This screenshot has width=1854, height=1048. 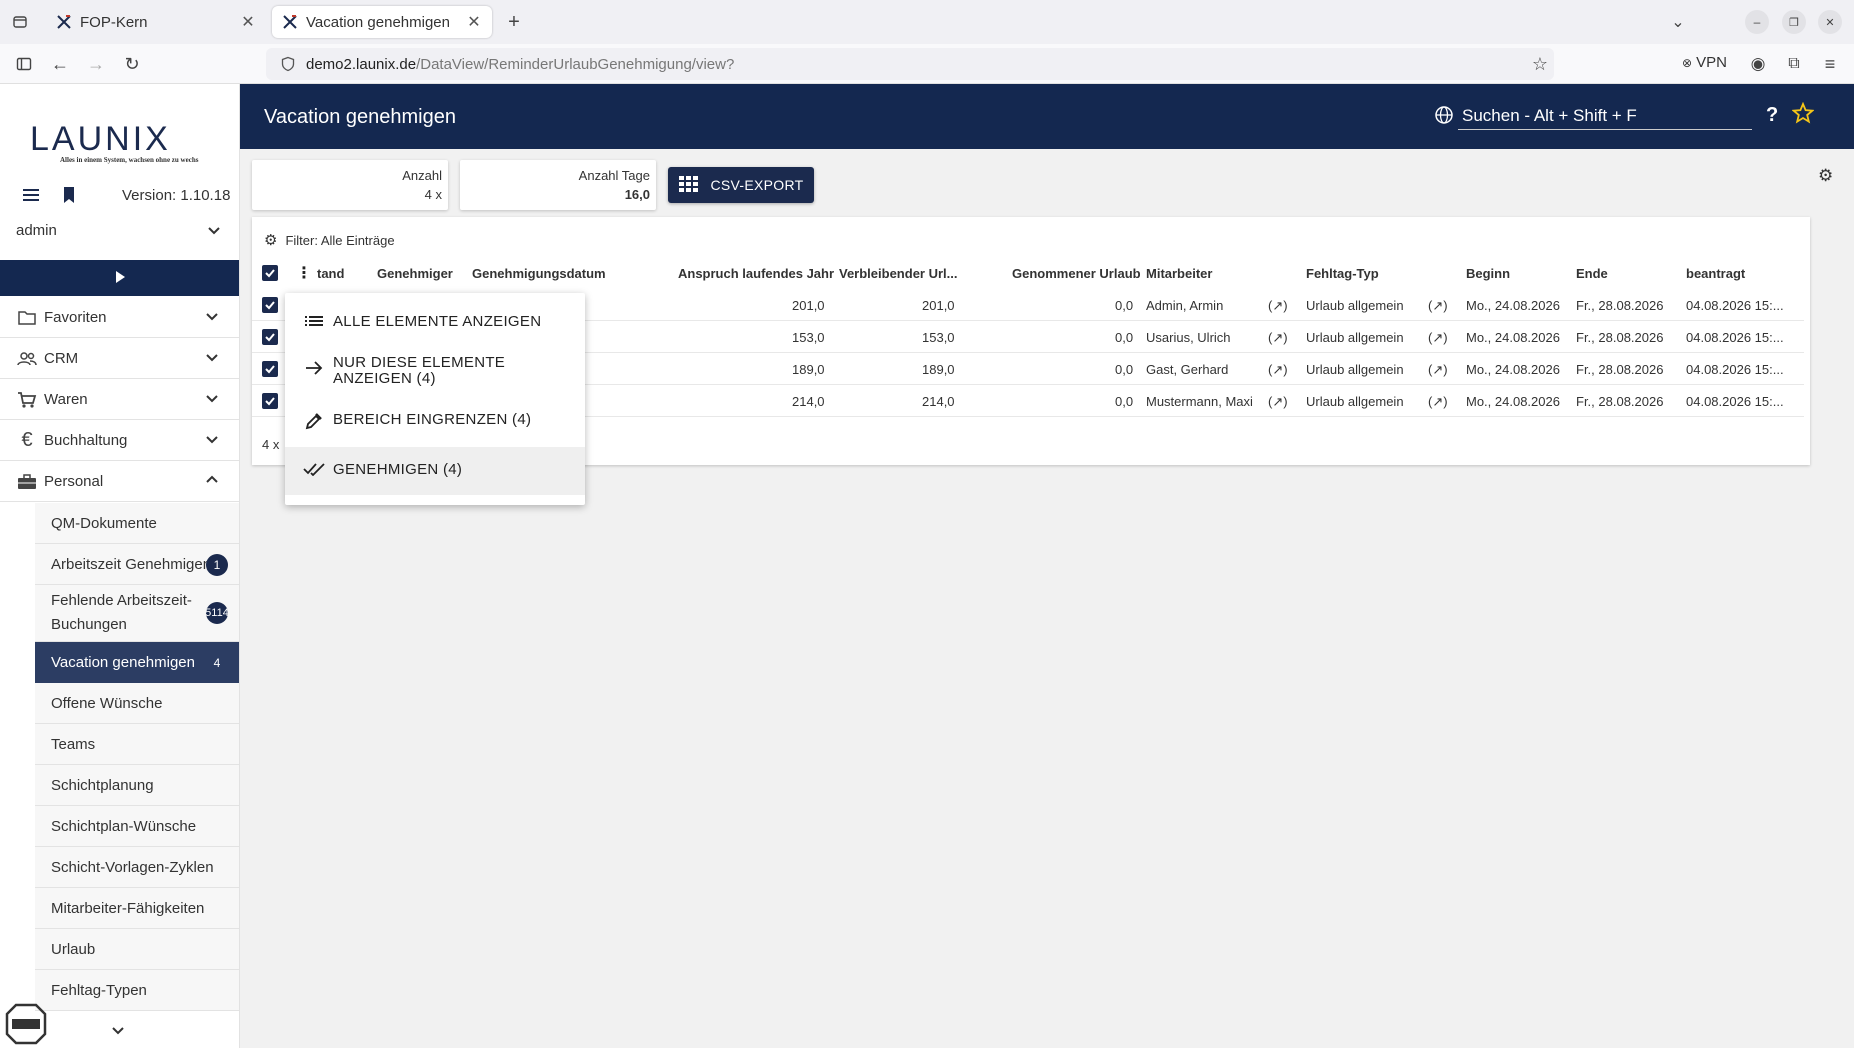 What do you see at coordinates (60, 64) in the screenshot?
I see `back-icon: ←` at bounding box center [60, 64].